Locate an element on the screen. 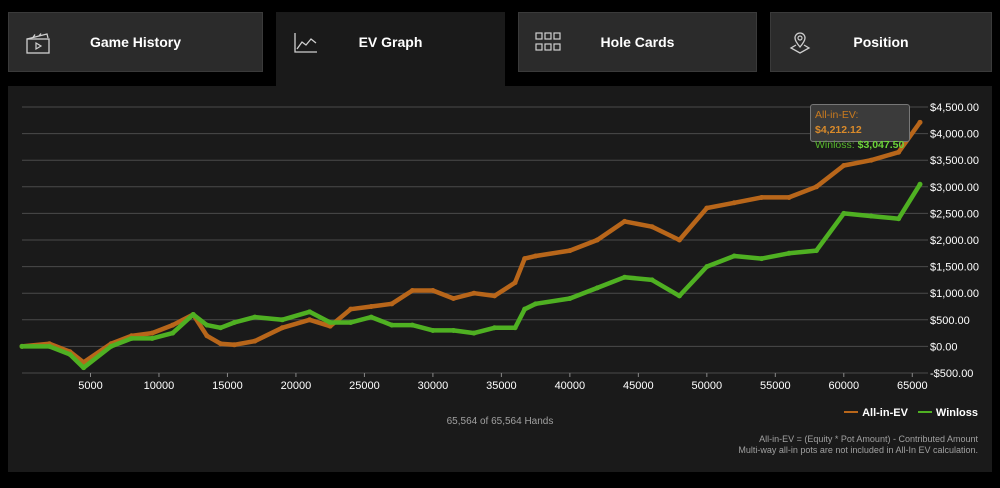 Image resolution: width=1000 pixels, height=488 pixels. y-tick-label: $1,000.00 is located at coordinates (954, 294).